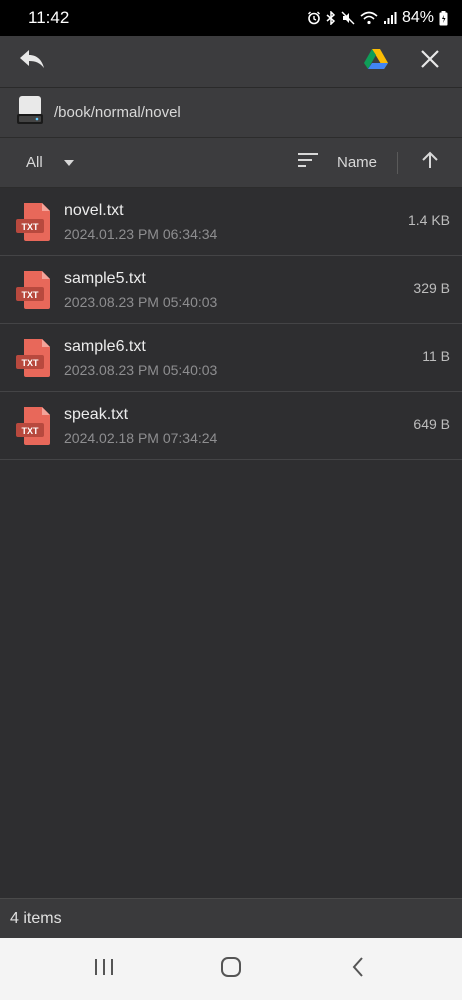 Image resolution: width=462 pixels, height=1000 pixels. Describe the element at coordinates (50, 162) in the screenshot. I see `filter-dropdown: All` at that location.